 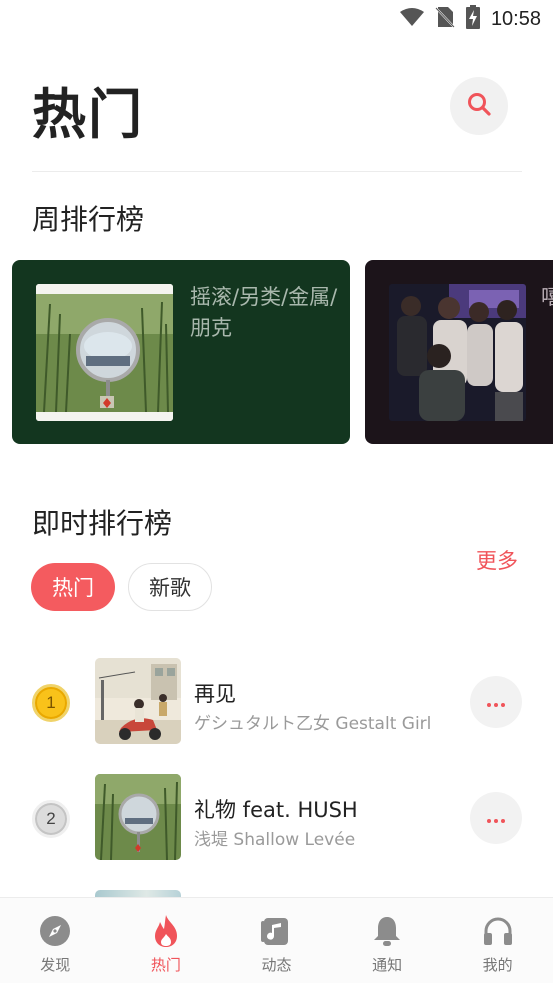 What do you see at coordinates (497, 965) in the screenshot?
I see `tab-label: 我的` at bounding box center [497, 965].